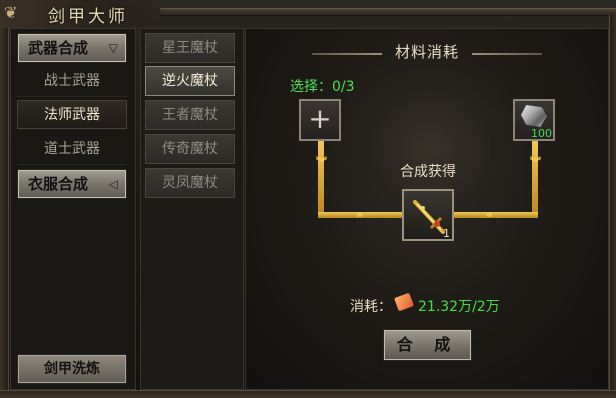 This screenshot has width=616, height=398. Describe the element at coordinates (88, 17) in the screenshot. I see `window-title: 剑甲大师` at that location.